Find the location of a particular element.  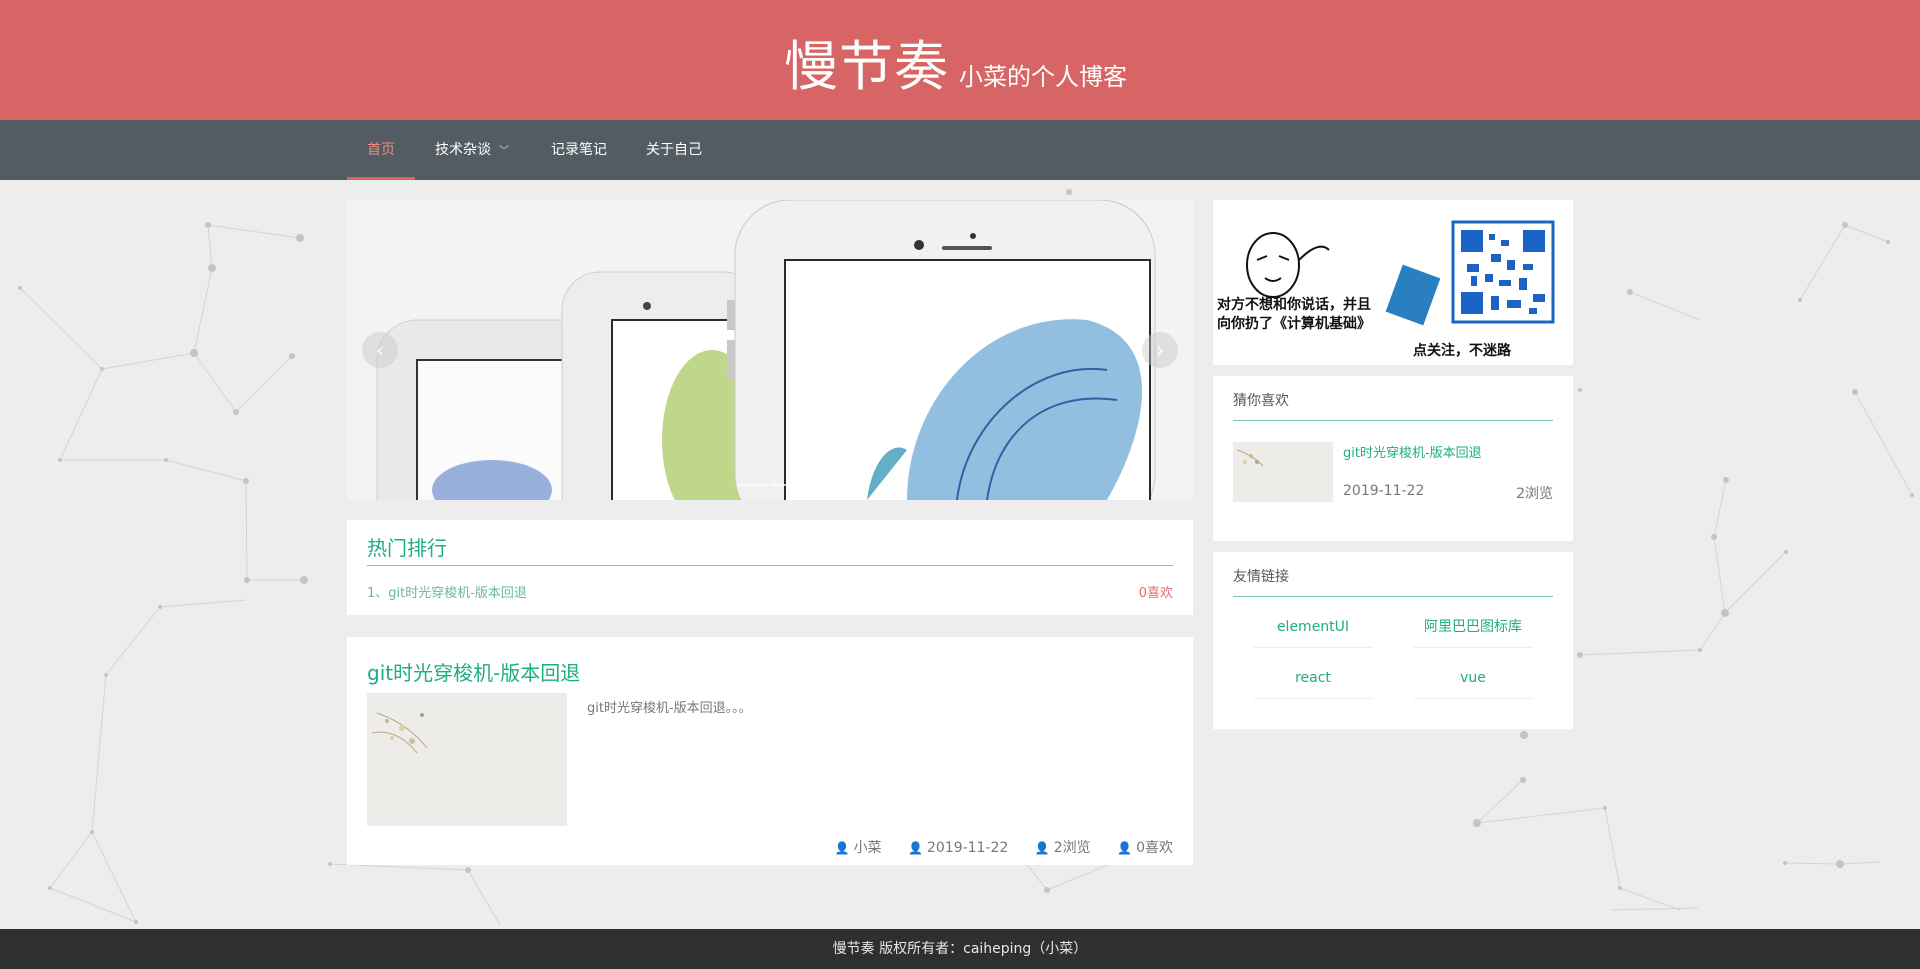

promo-text: 对方不想和你说话，并且 向你扔了《计算机基础》 is located at coordinates (1294, 314).